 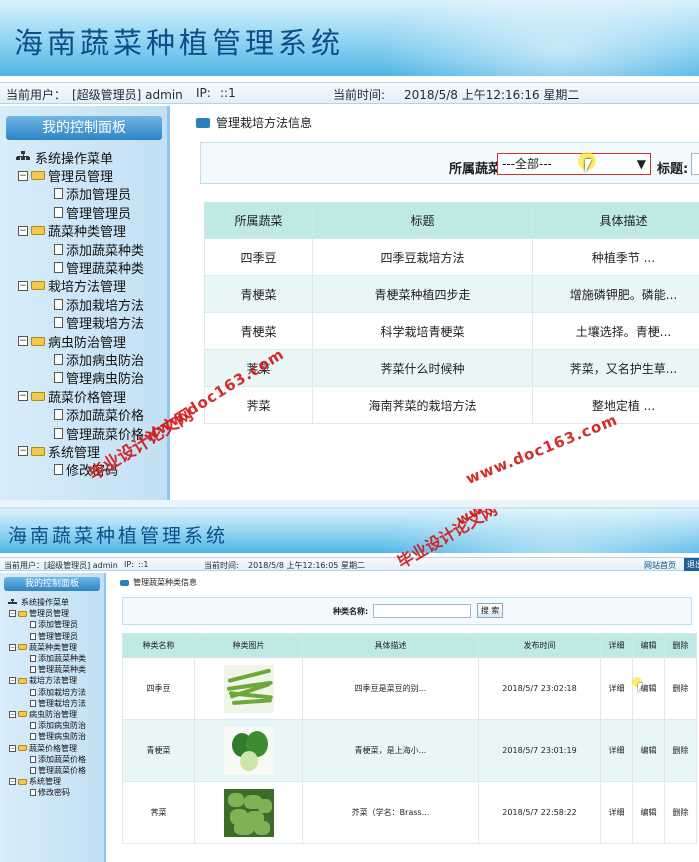 I want to click on menu-group-label: 蔬菜种类管理, so click(x=87, y=233).